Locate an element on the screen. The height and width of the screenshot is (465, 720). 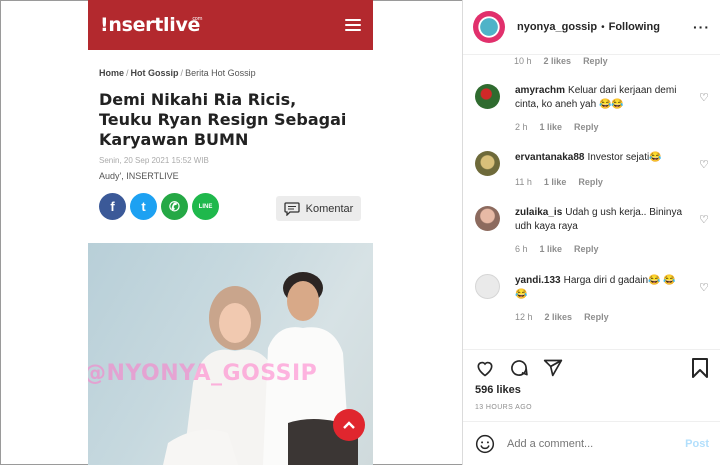
comment-meta: 12 h 2 likes Reply is located at coordinates (562, 317).